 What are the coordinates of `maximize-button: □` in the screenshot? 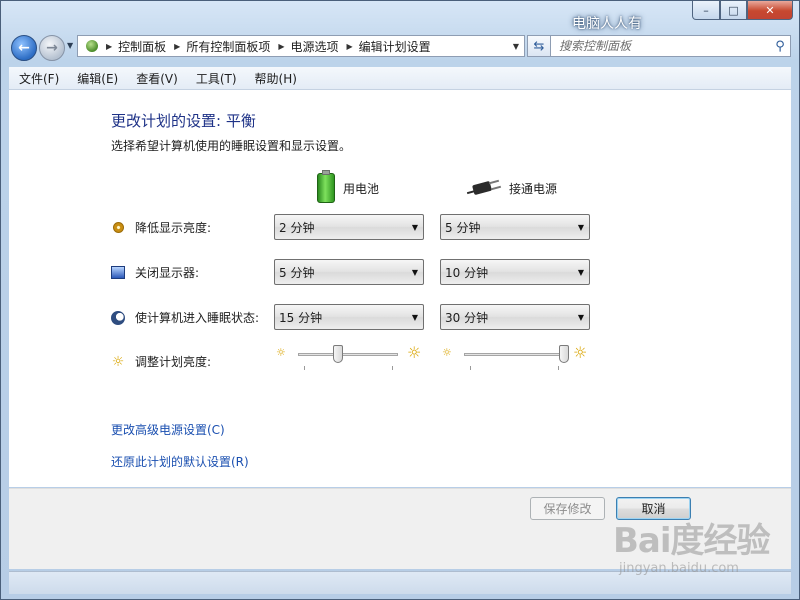 It's located at (733, 10).